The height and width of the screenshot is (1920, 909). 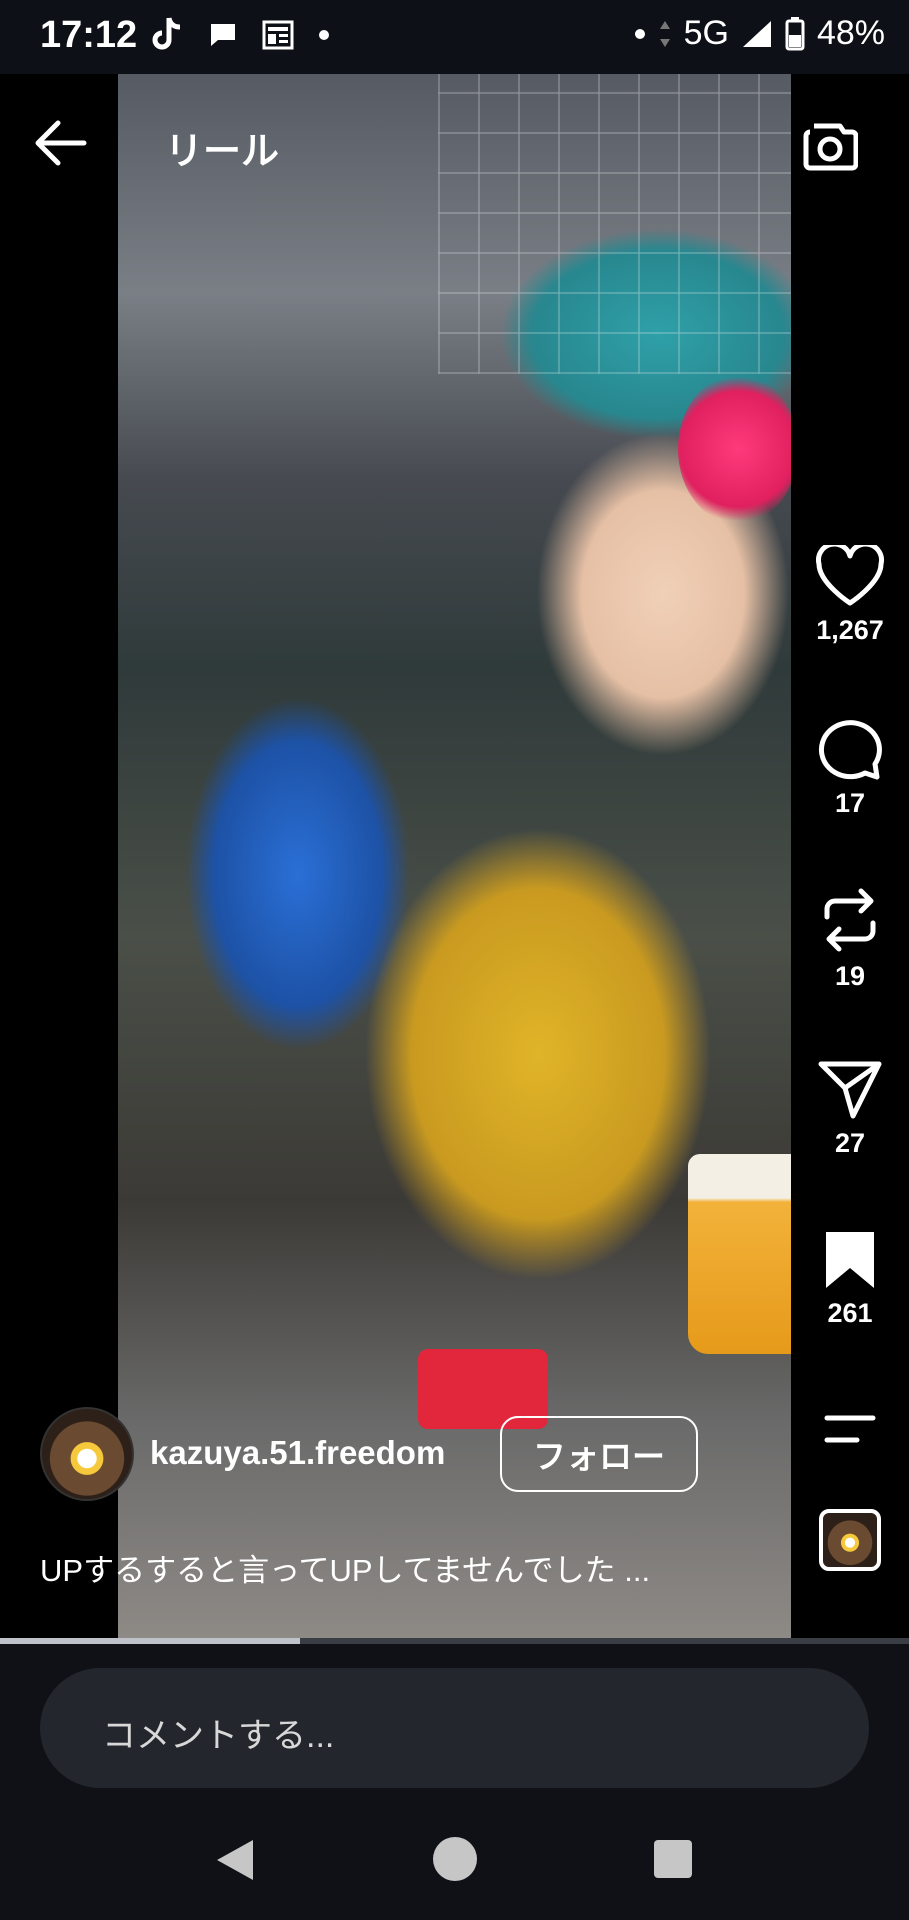 What do you see at coordinates (850, 1260) in the screenshot?
I see `bookmark-icon` at bounding box center [850, 1260].